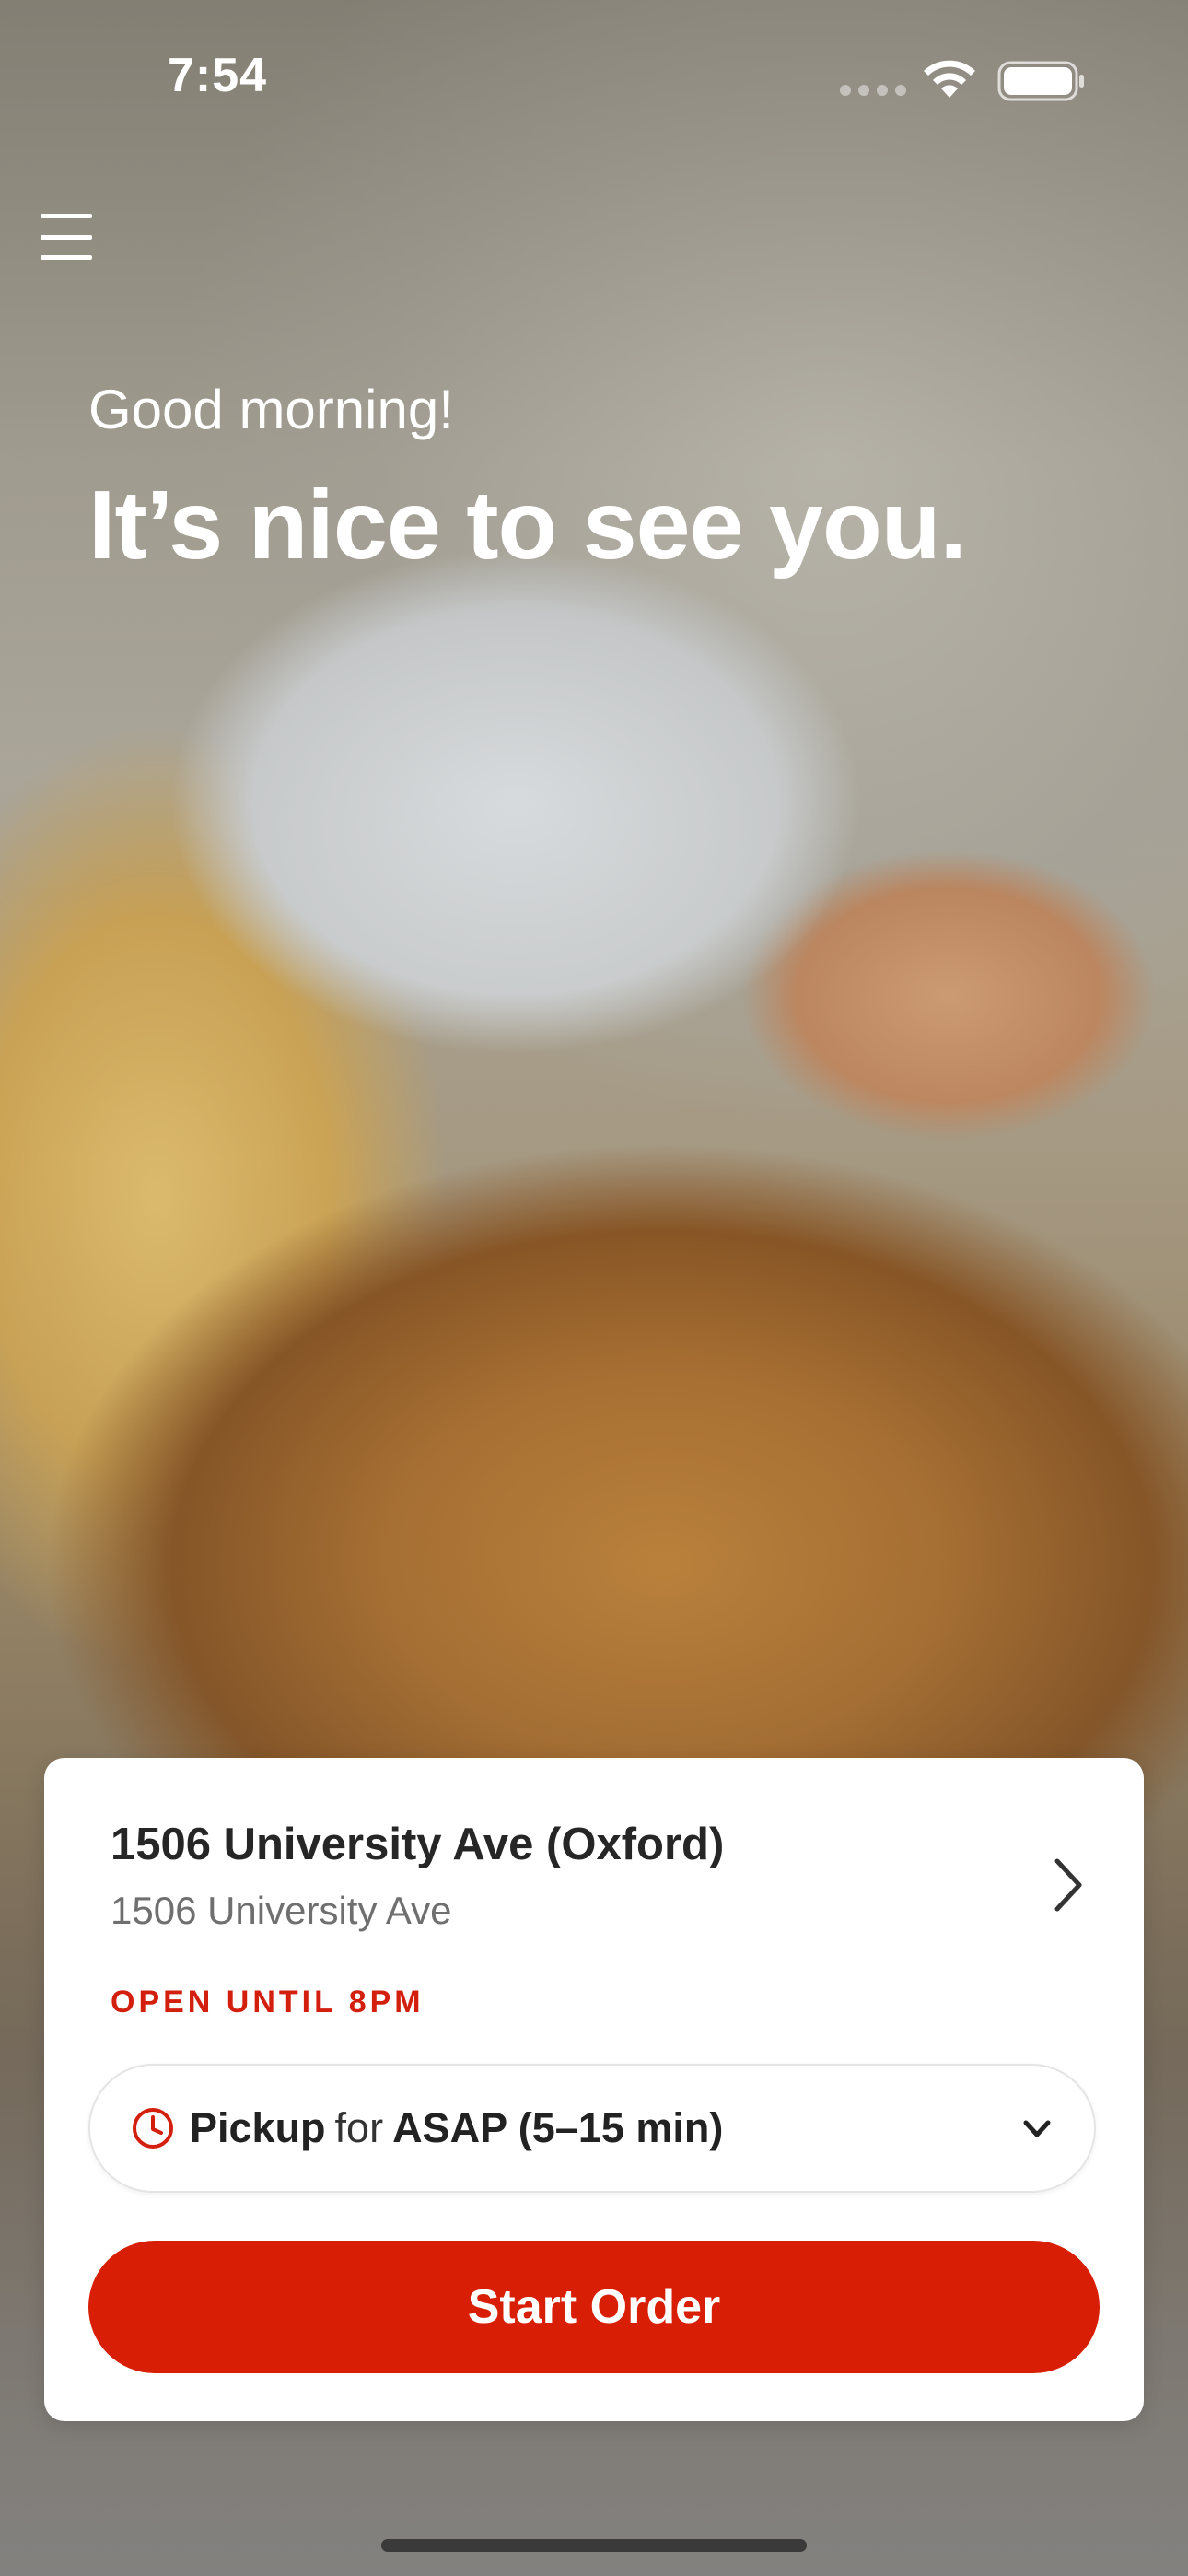 Image resolution: width=1188 pixels, height=2576 pixels. I want to click on order-time-label: ASAP (5–15 min), so click(558, 2127).